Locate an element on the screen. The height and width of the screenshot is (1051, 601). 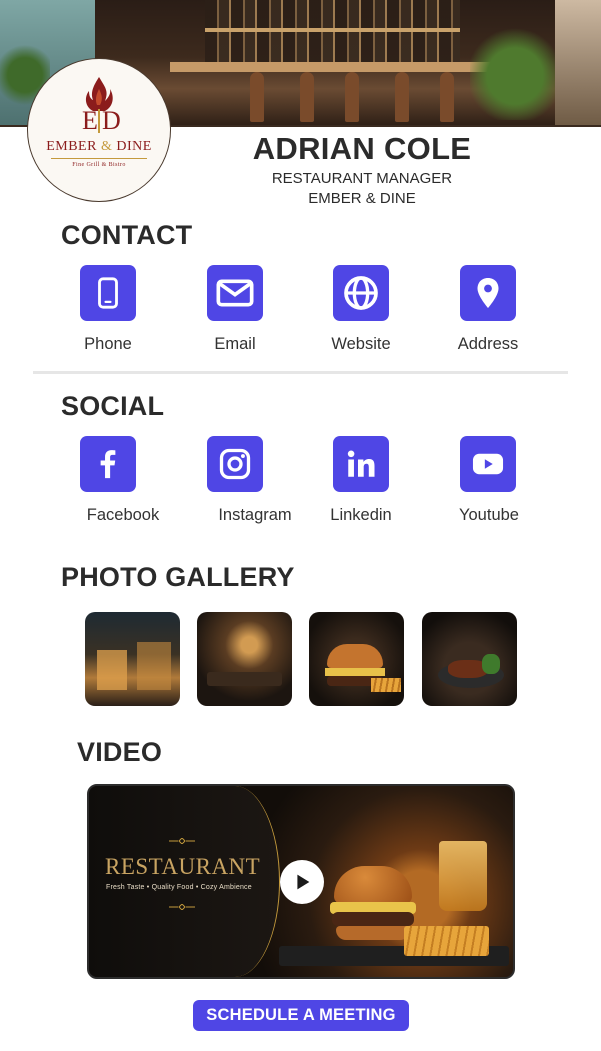
logo-tagline: Fine Grill & Bistro is located at coordinates (99, 165).